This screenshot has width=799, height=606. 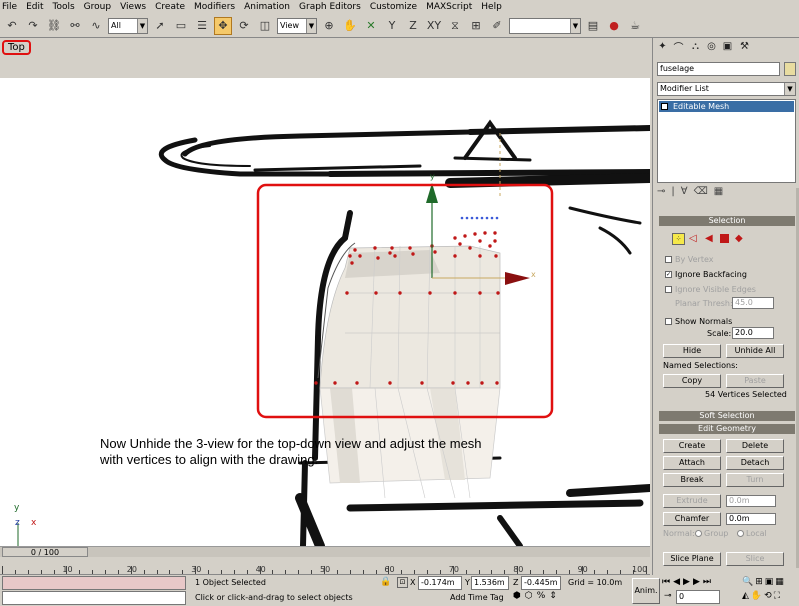 What do you see at coordinates (664, 191) in the screenshot?
I see `pin-stack-icon: ⊸` at bounding box center [664, 191].